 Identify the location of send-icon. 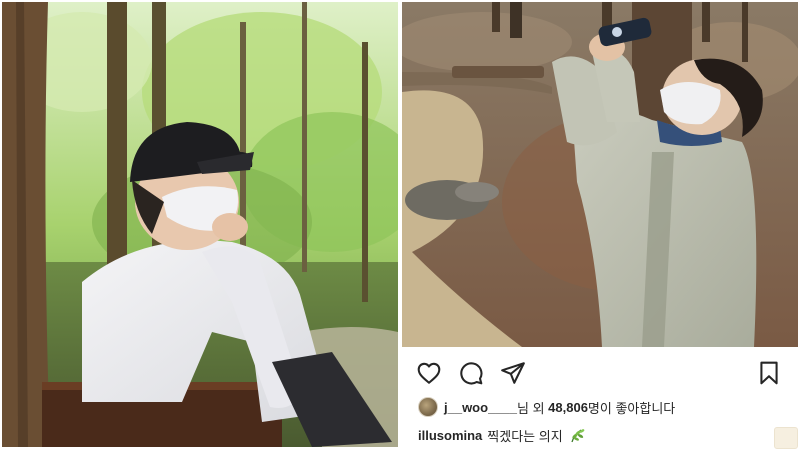
(513, 373).